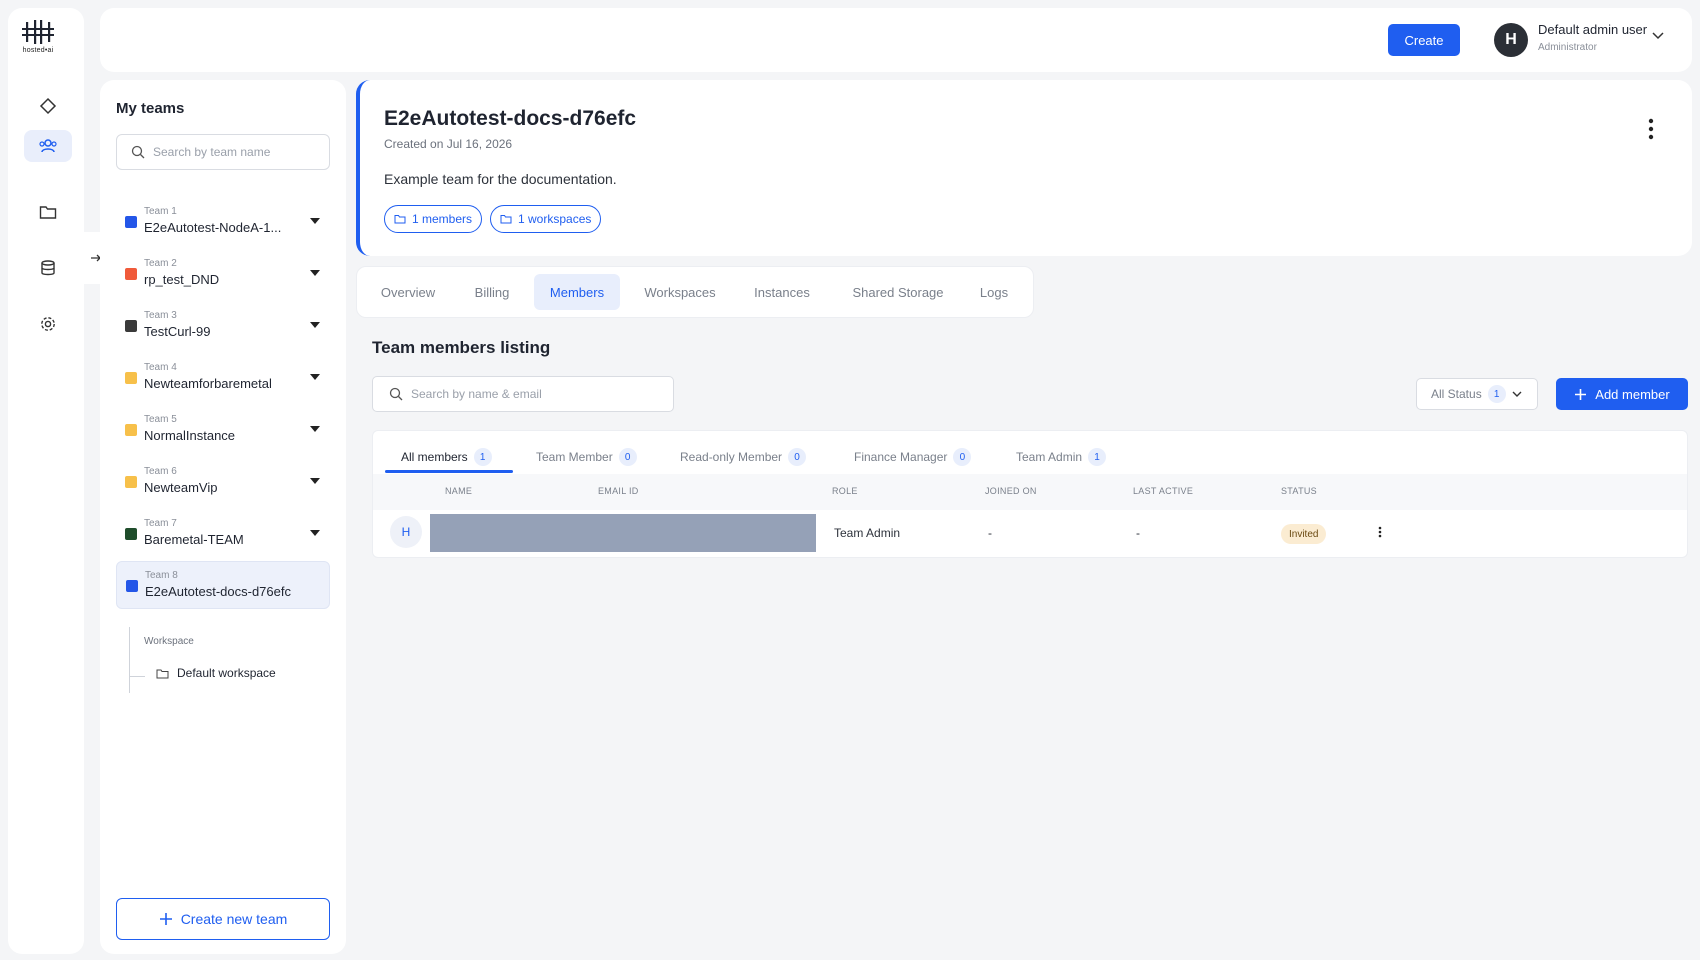 The height and width of the screenshot is (960, 1700). I want to click on column-header-email: EMAIL ID, so click(618, 491).